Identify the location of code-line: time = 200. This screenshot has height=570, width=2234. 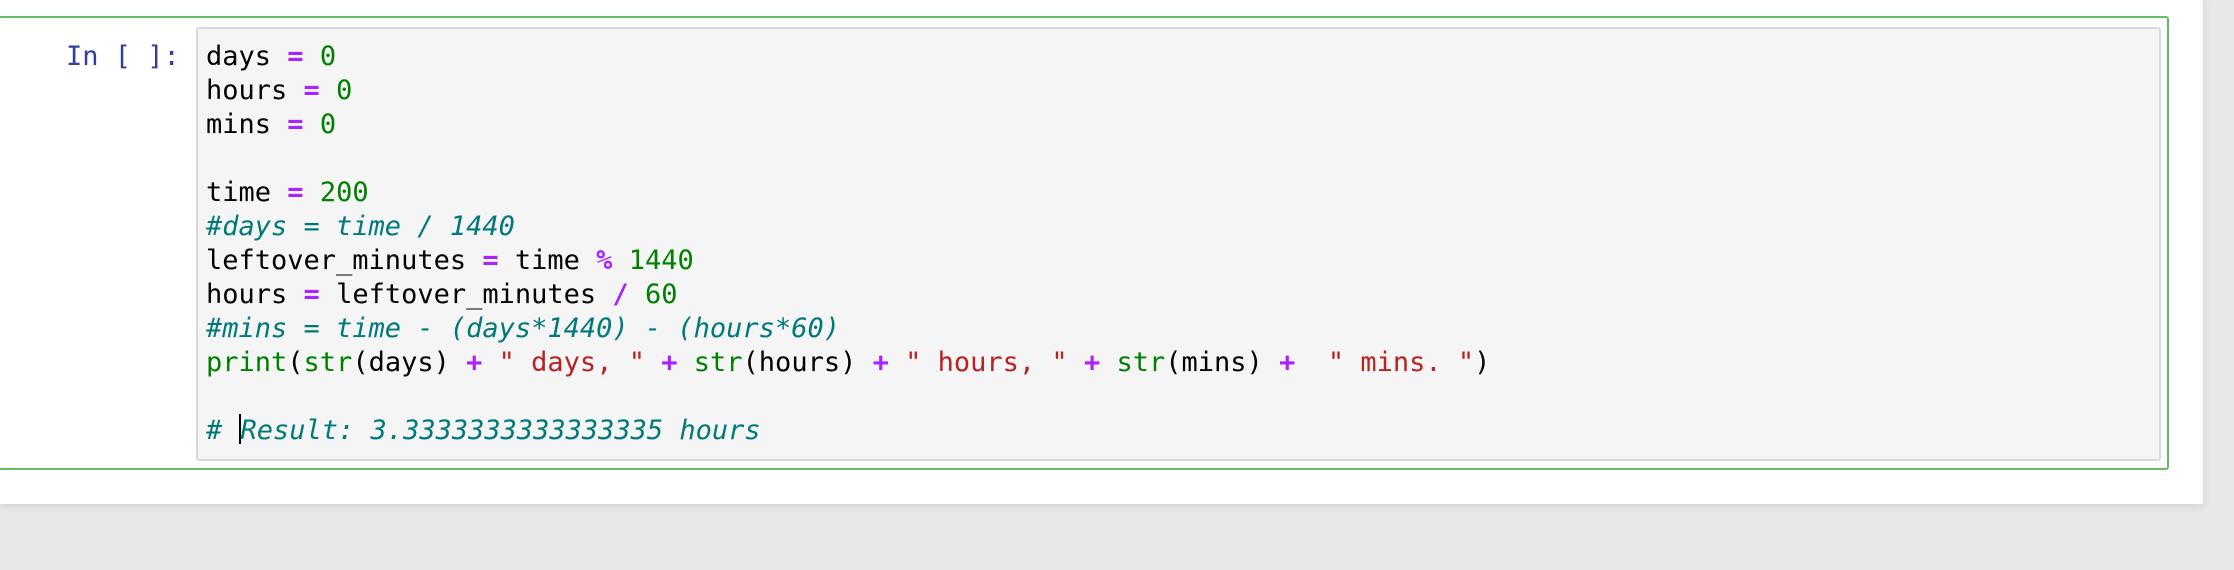
(848, 193).